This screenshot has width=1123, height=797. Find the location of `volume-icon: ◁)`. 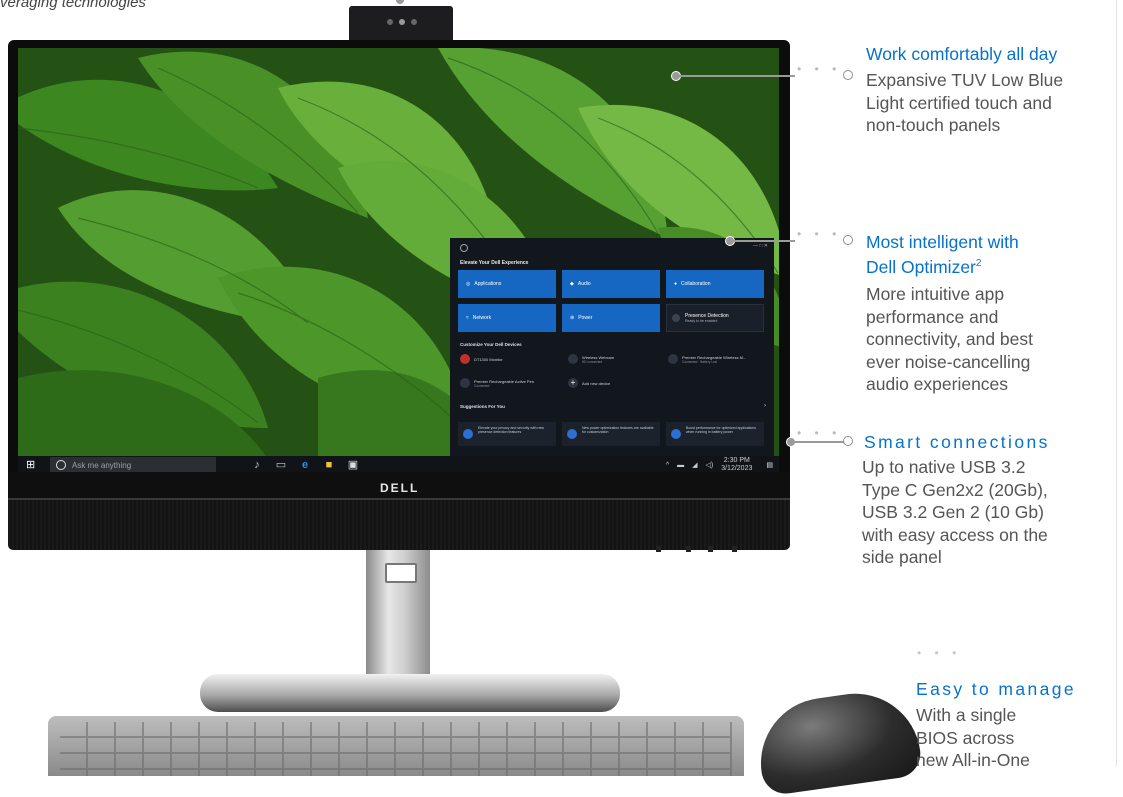

volume-icon: ◁) is located at coordinates (710, 465).